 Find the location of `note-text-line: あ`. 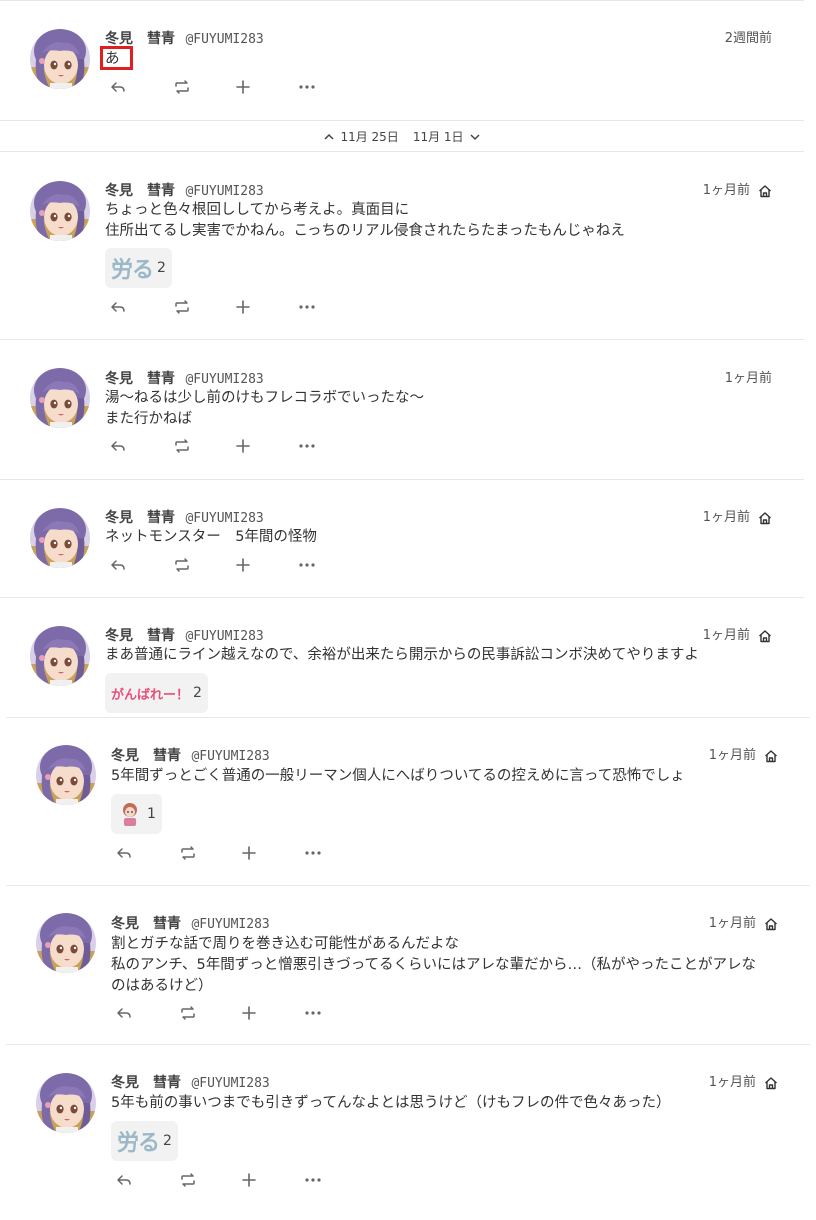

note-text-line: あ is located at coordinates (112, 59).